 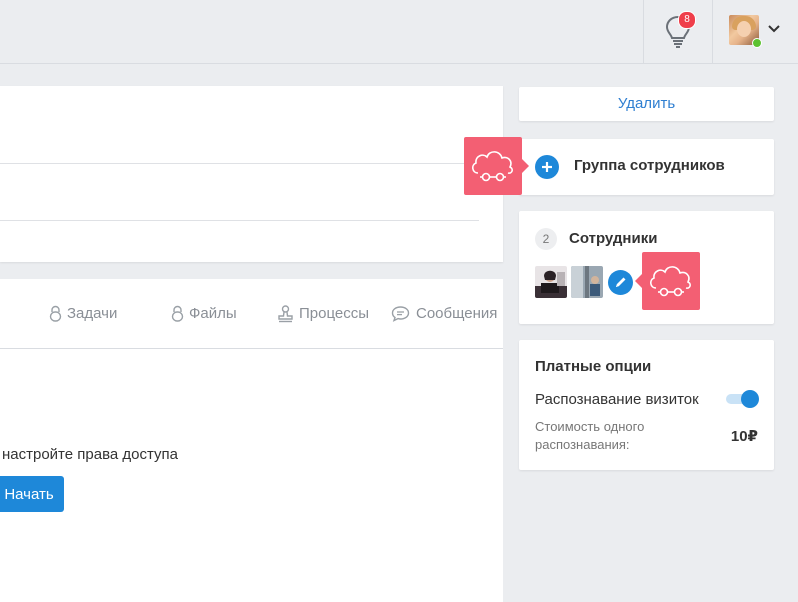 What do you see at coordinates (687, 20) in the screenshot?
I see `notification-badge: 8` at bounding box center [687, 20].